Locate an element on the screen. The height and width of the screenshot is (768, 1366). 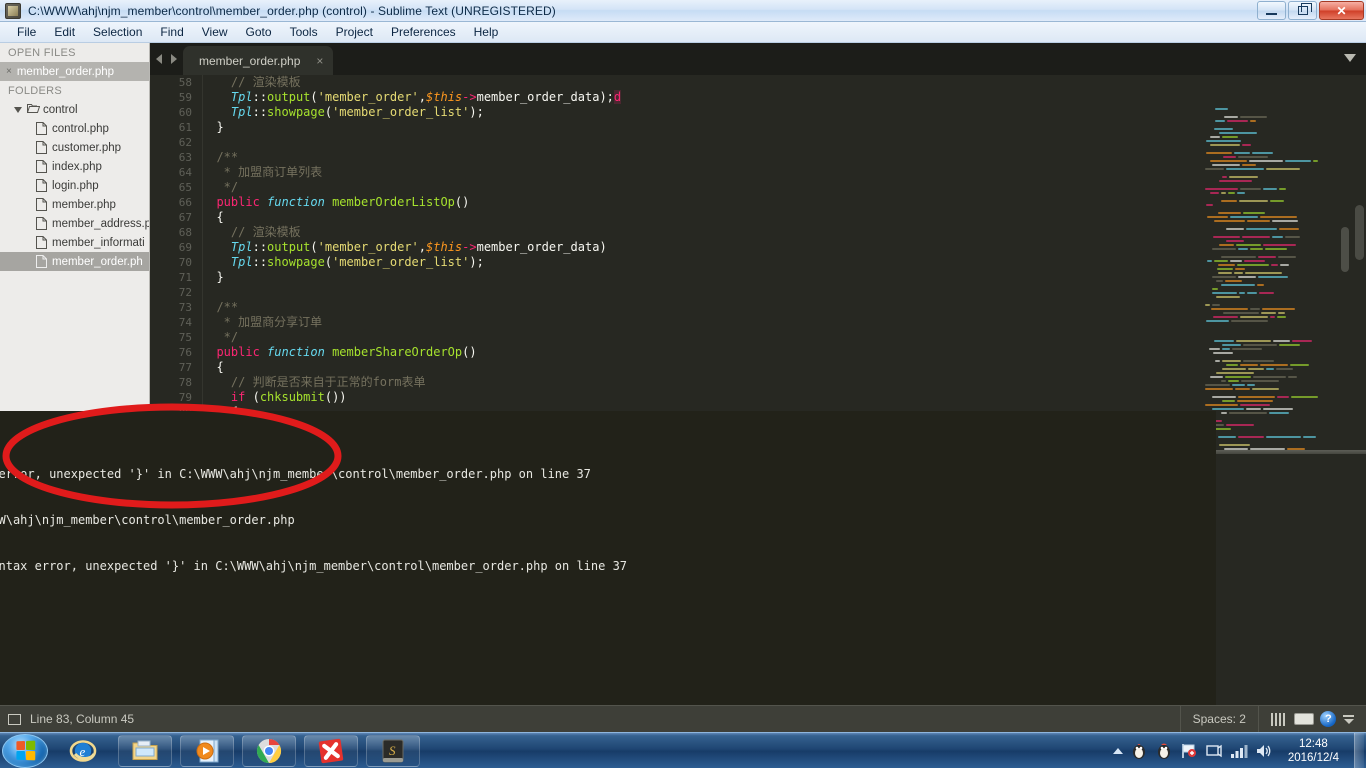
cursor-position: Line 83, Column 45 is located at coordinates (82, 719).